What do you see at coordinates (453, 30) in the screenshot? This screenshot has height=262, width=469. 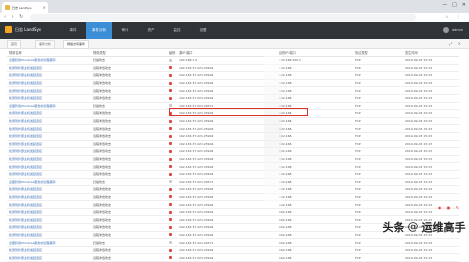 I see `user-menu: admin` at bounding box center [453, 30].